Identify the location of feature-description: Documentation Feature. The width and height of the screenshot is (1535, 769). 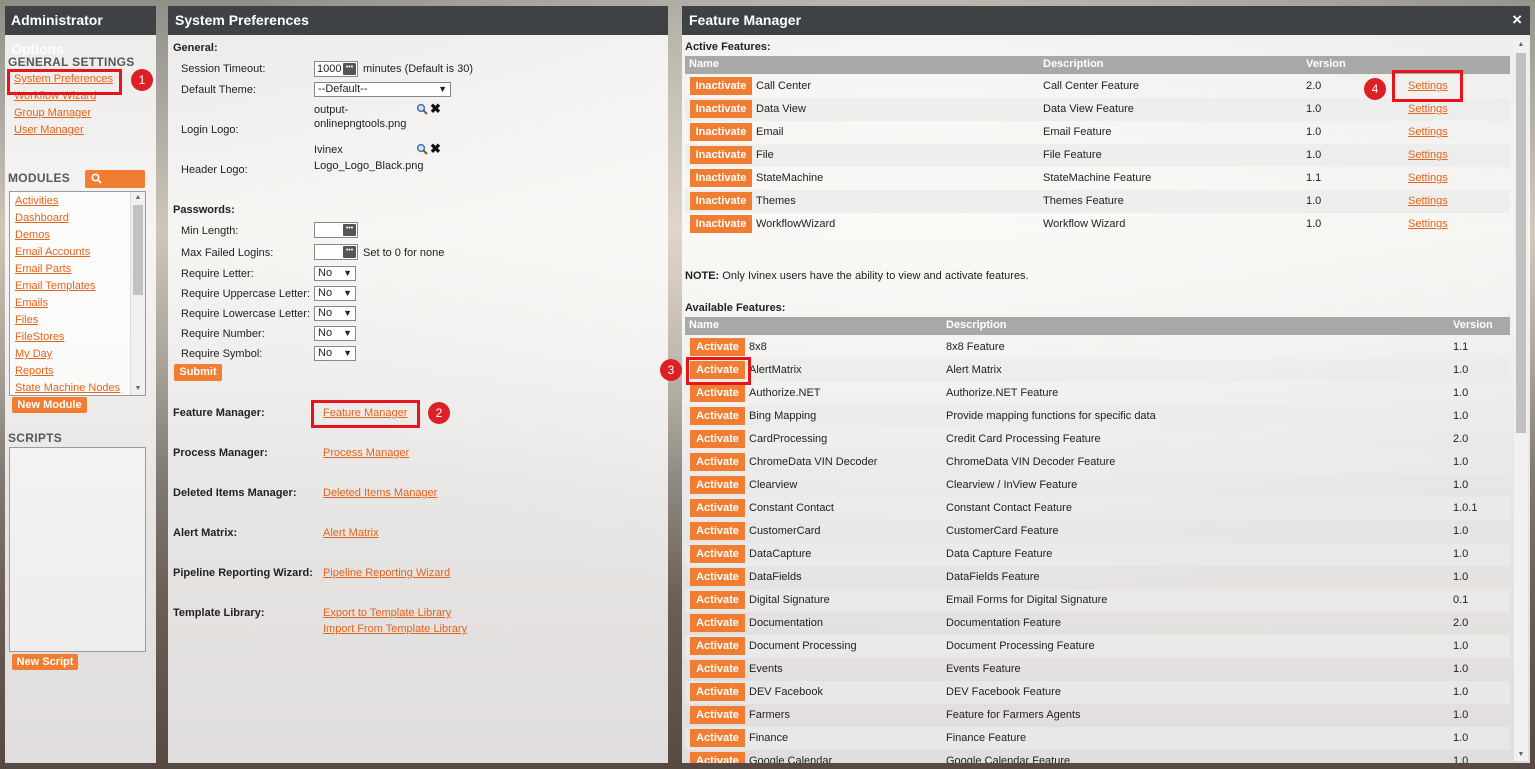
(1003, 623).